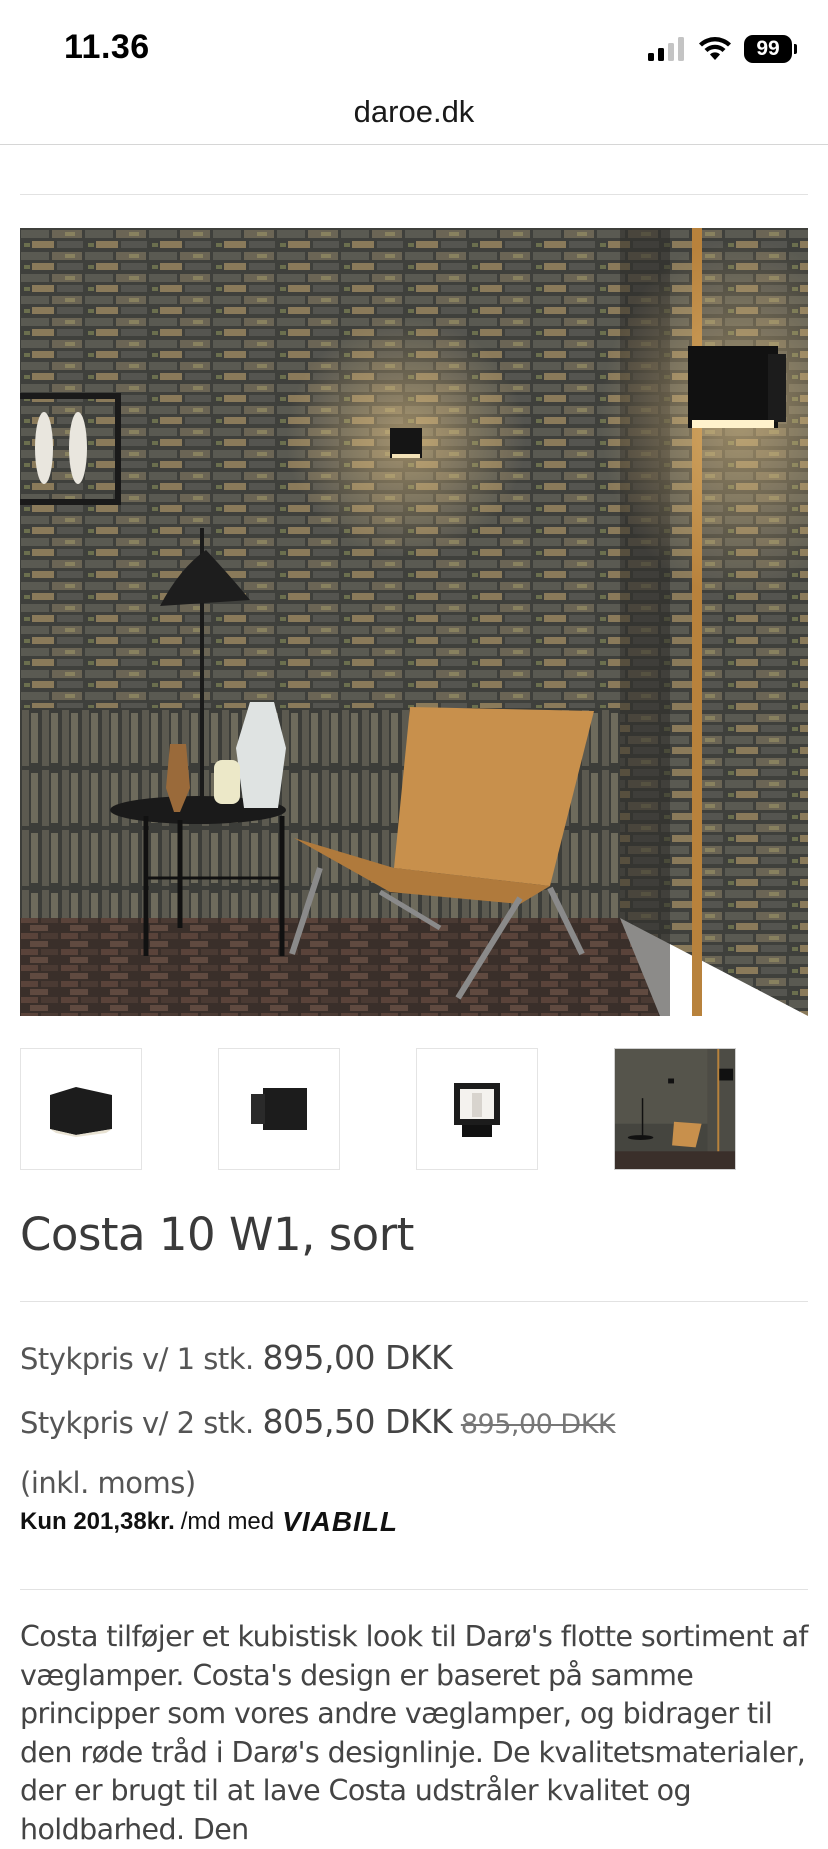  What do you see at coordinates (137, 1423) in the screenshot?
I see `price-2-label: Stykpris v/ 2 stk.` at bounding box center [137, 1423].